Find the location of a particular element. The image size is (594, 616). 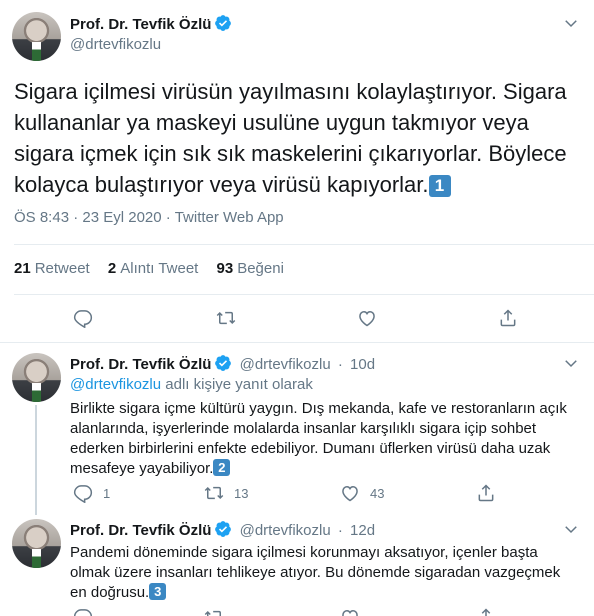

author-name-row: Prof. Dr. Tevfik Özlü is located at coordinates (151, 24).